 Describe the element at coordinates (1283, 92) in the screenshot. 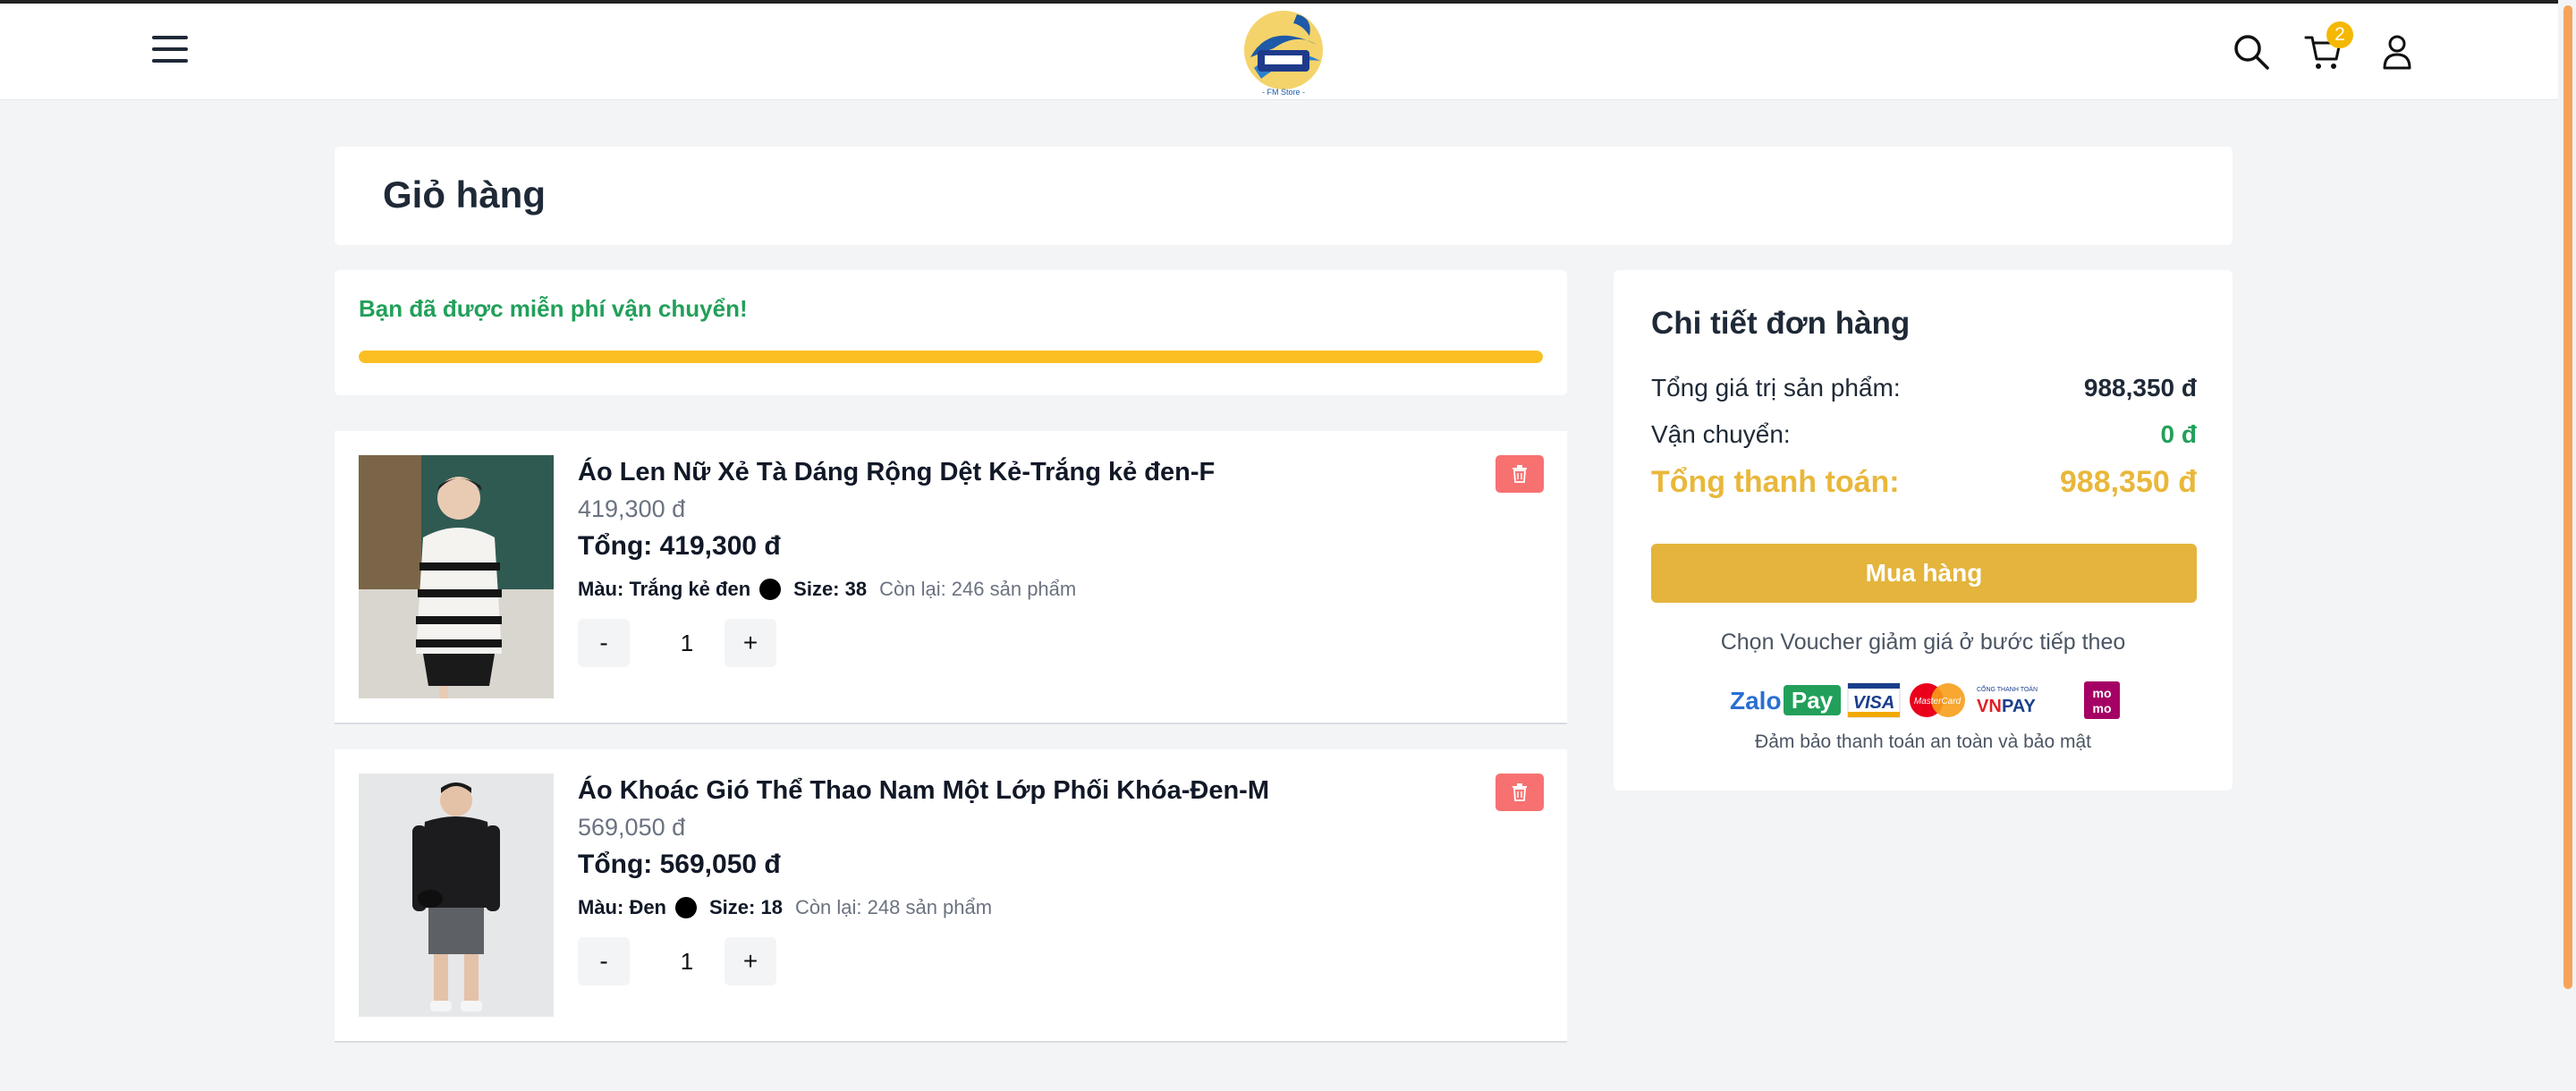

I see `svg-text: - FM Store -` at that location.